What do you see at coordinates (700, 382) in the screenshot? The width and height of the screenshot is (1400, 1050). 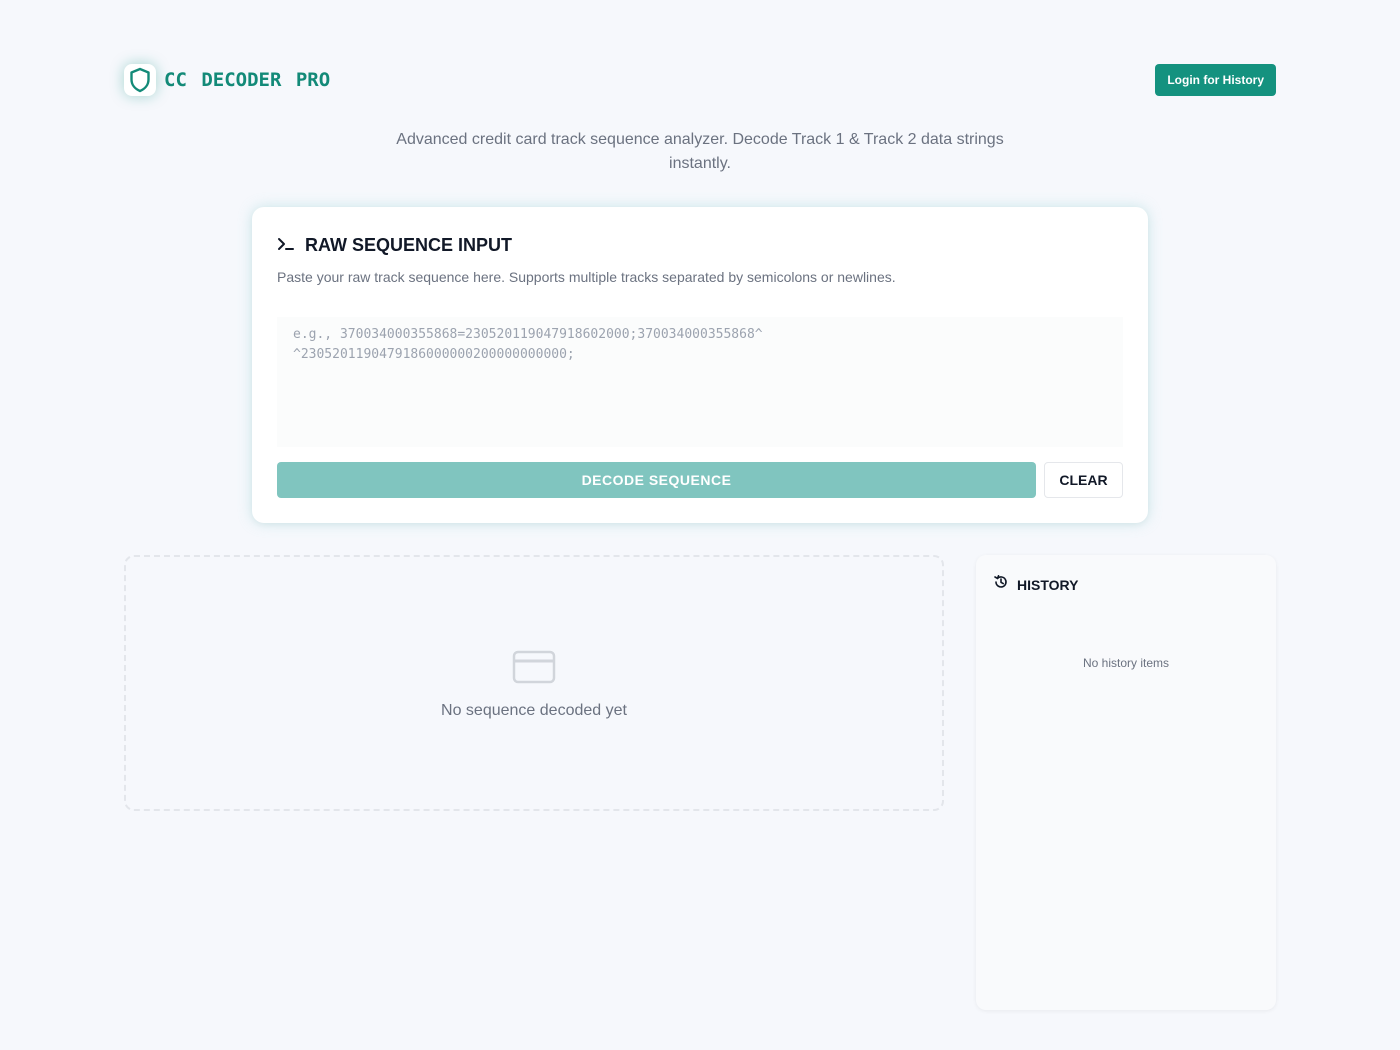 I see `sequence-input` at bounding box center [700, 382].